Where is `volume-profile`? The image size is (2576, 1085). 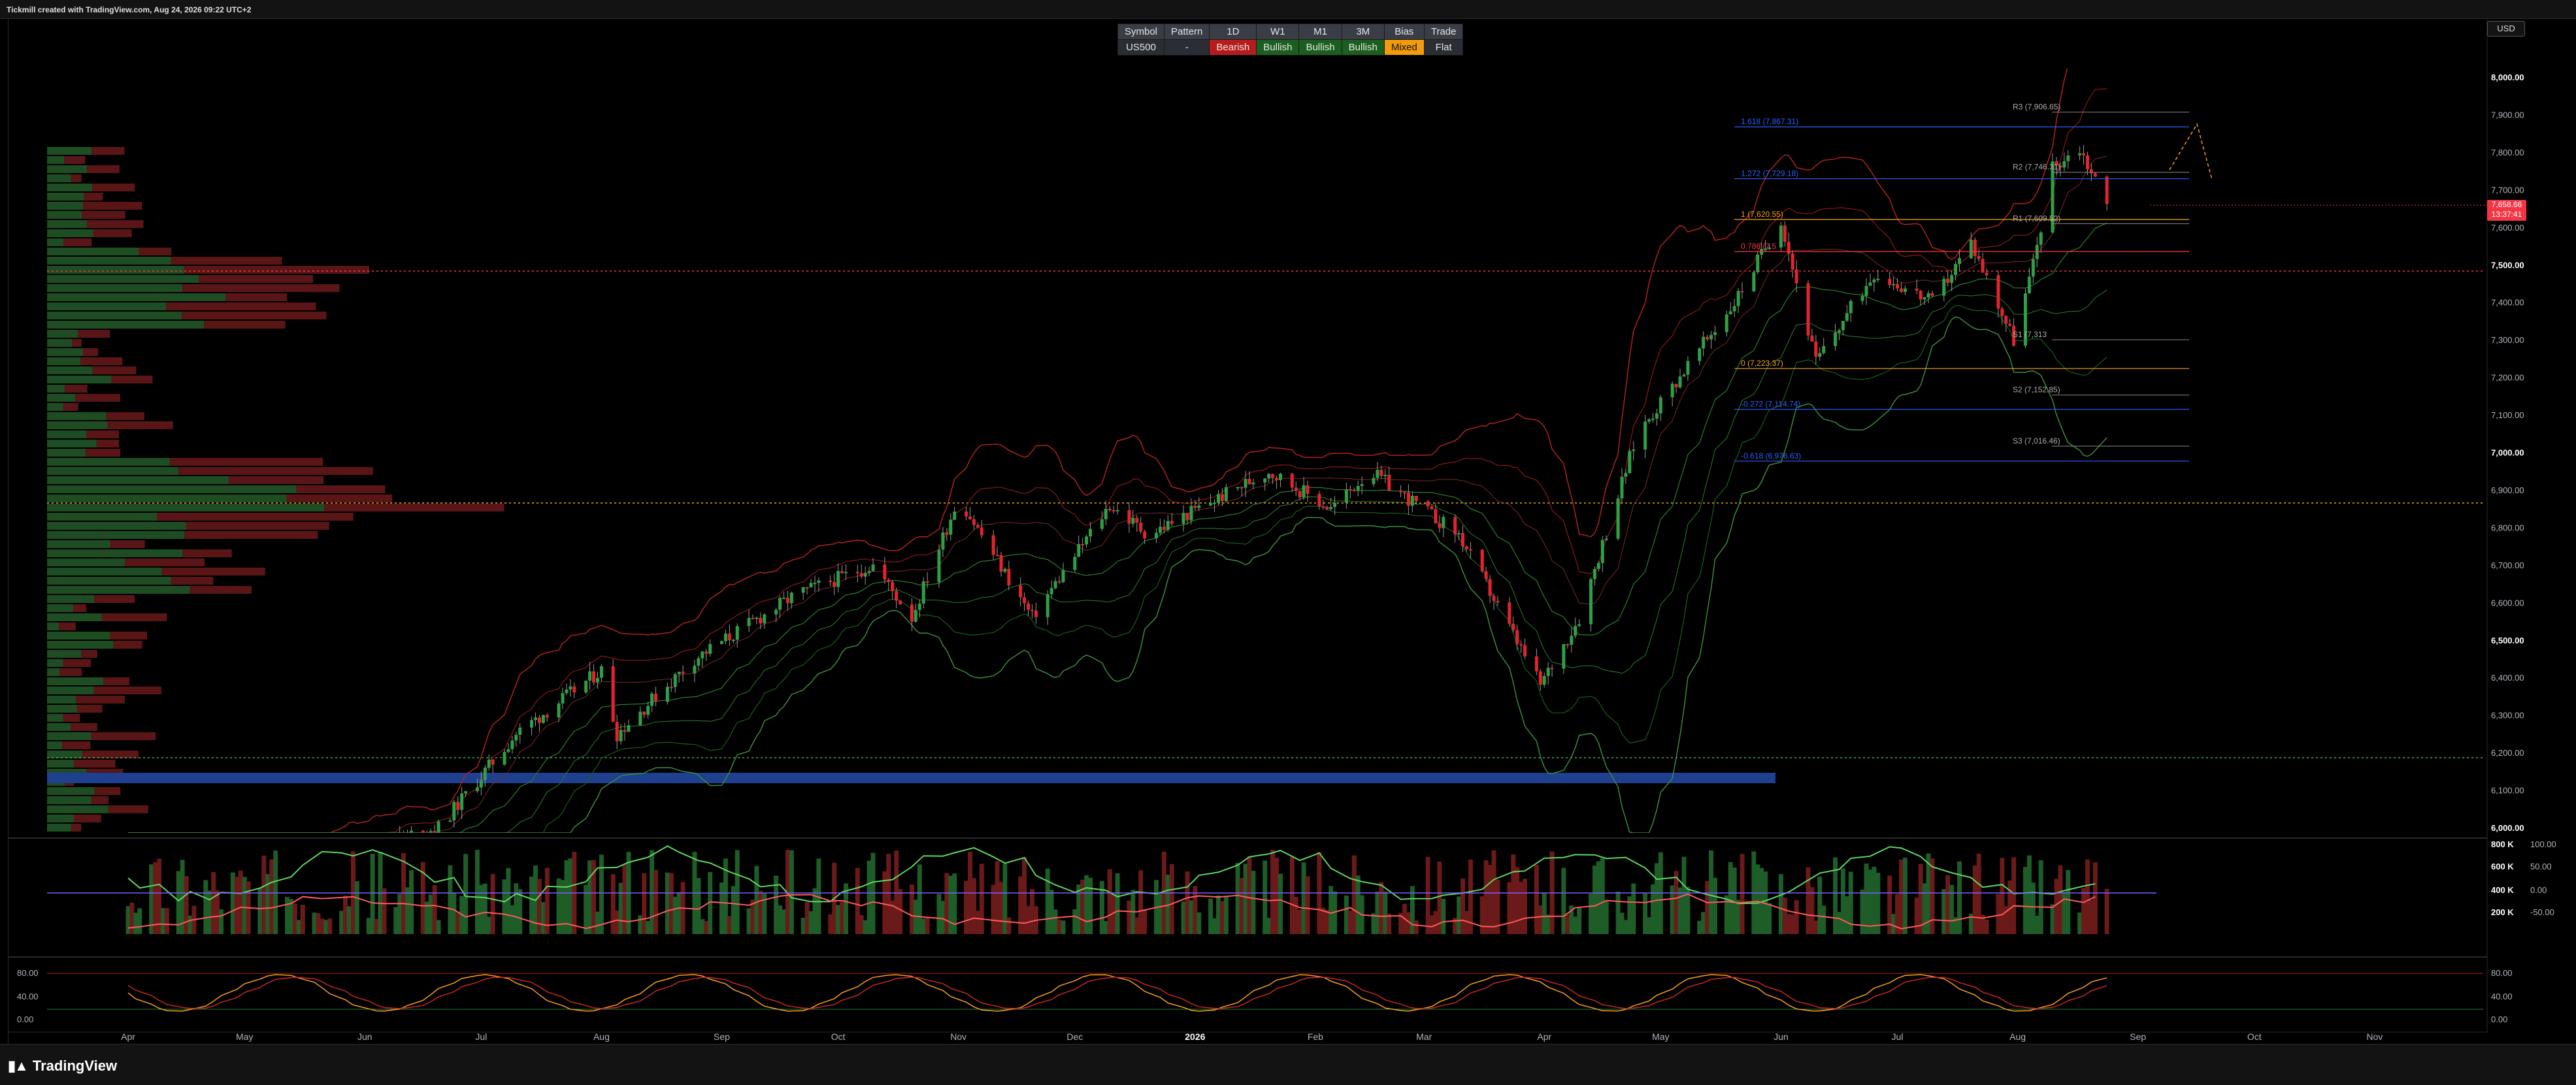 volume-profile is located at coordinates (275, 489).